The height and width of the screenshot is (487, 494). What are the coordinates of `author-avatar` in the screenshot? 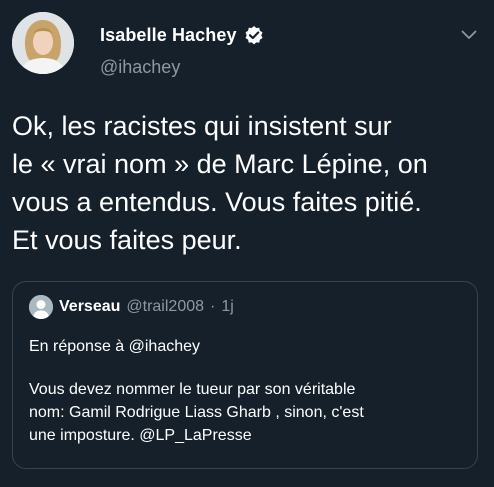 It's located at (43, 43).